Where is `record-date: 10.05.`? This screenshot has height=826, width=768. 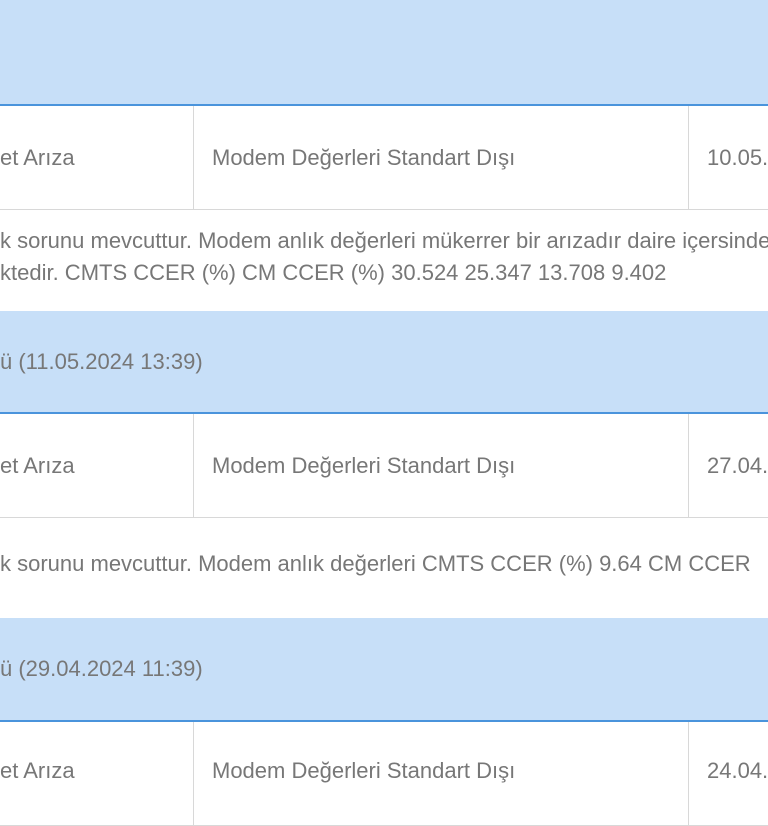
record-date: 10.05. is located at coordinates (728, 157).